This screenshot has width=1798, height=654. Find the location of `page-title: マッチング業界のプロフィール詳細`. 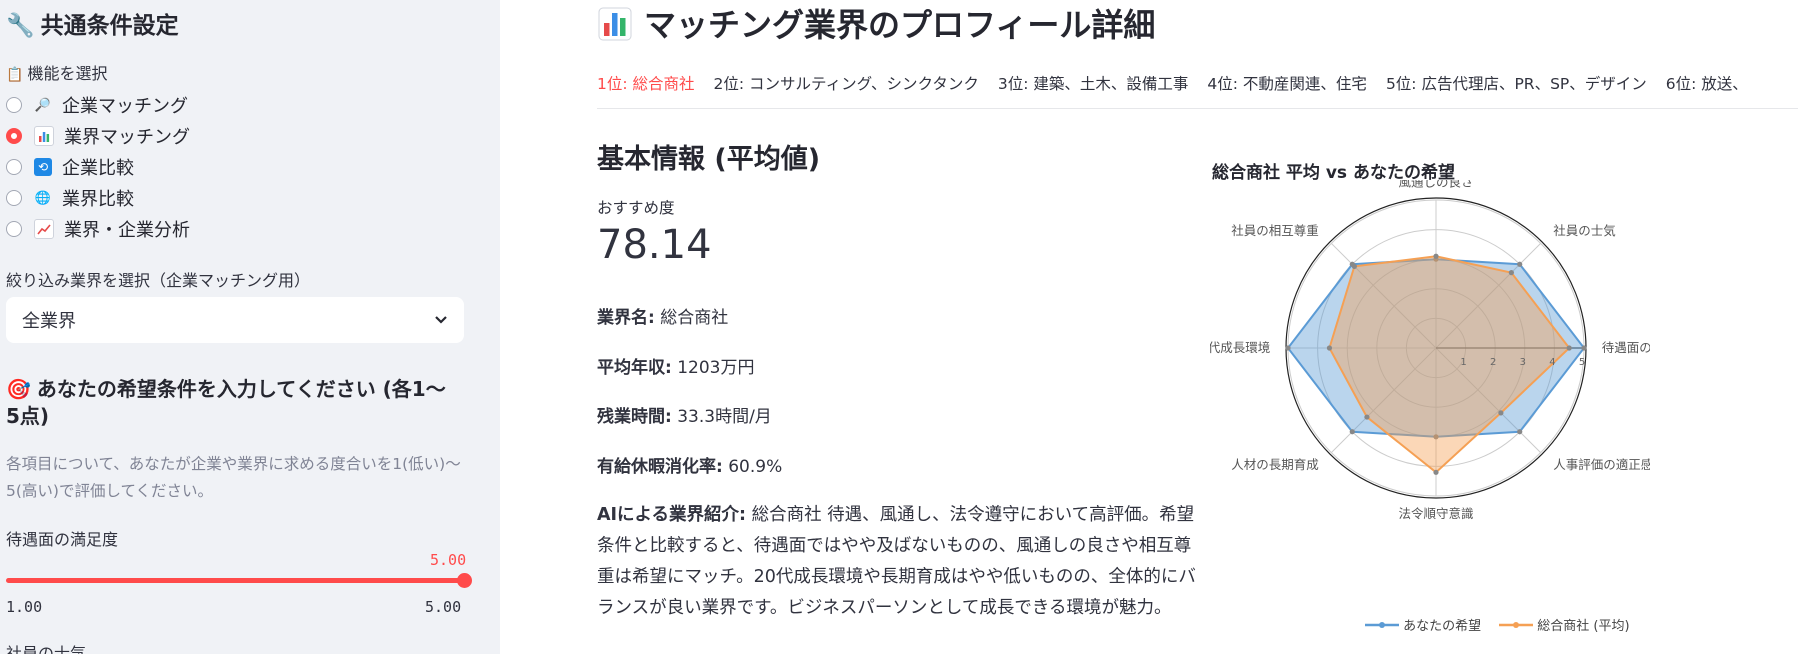

page-title: マッチング業界のプロフィール詳細 is located at coordinates (876, 23).